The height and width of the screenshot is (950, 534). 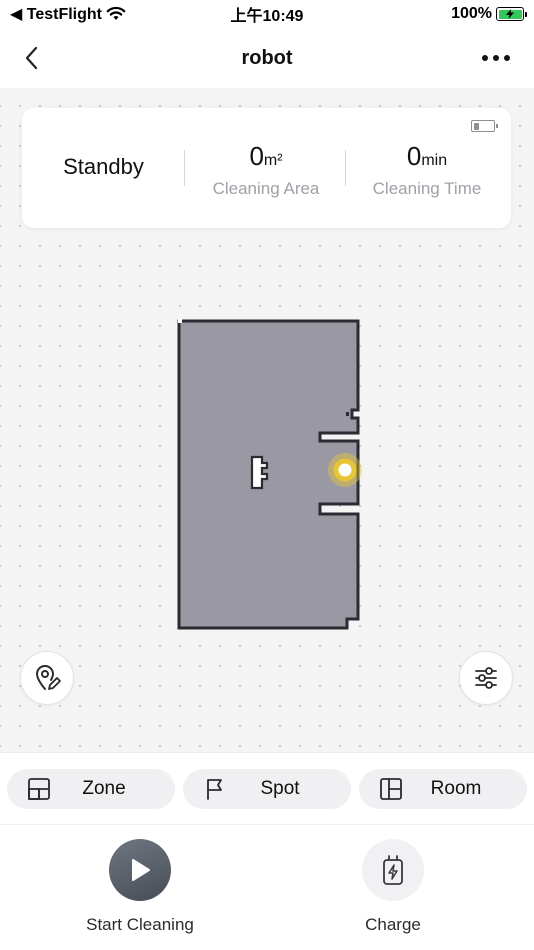 What do you see at coordinates (104, 788) in the screenshot?
I see `zone-label: Zone` at bounding box center [104, 788].